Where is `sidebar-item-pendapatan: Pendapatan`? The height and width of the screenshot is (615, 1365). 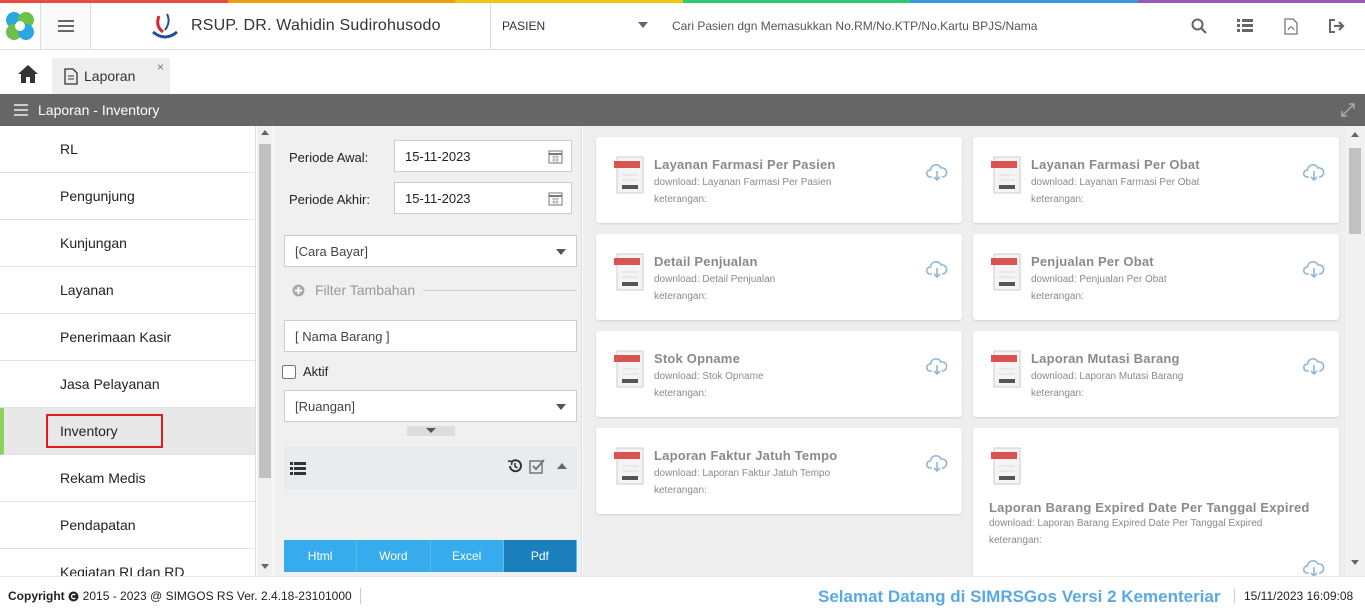 sidebar-item-pendapatan: Pendapatan is located at coordinates (127, 525).